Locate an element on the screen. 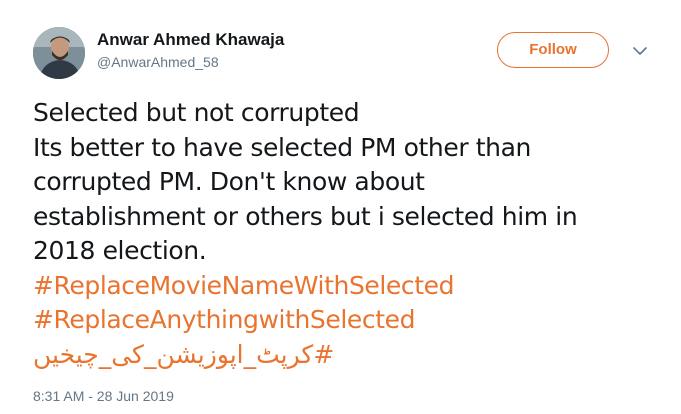 Image resolution: width=681 pixels, height=414 pixels. user-photo-icon is located at coordinates (59, 53).